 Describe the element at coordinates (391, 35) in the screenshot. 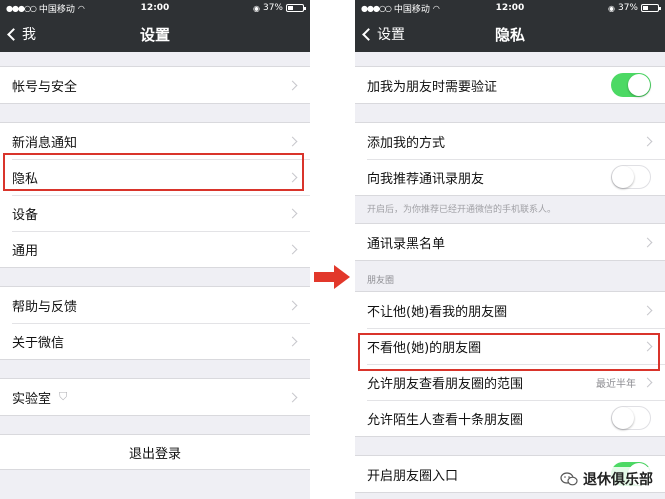

I see `back-label: 设置` at that location.